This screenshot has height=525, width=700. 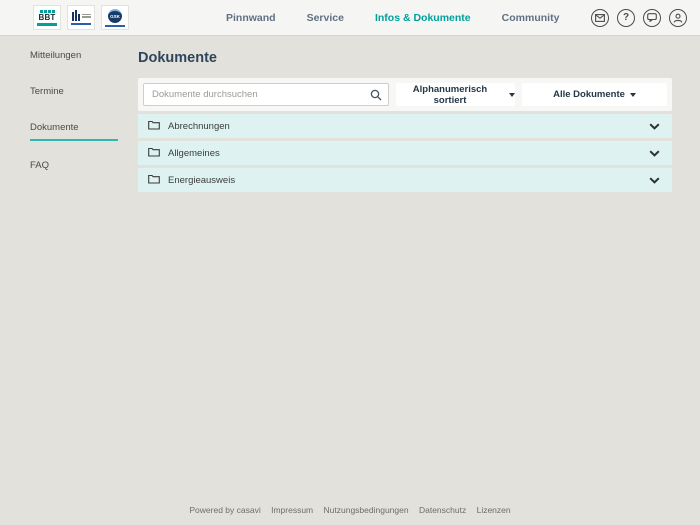 I want to click on sort-dropdown-button: Alphanumerisch sortiert, so click(x=455, y=94).